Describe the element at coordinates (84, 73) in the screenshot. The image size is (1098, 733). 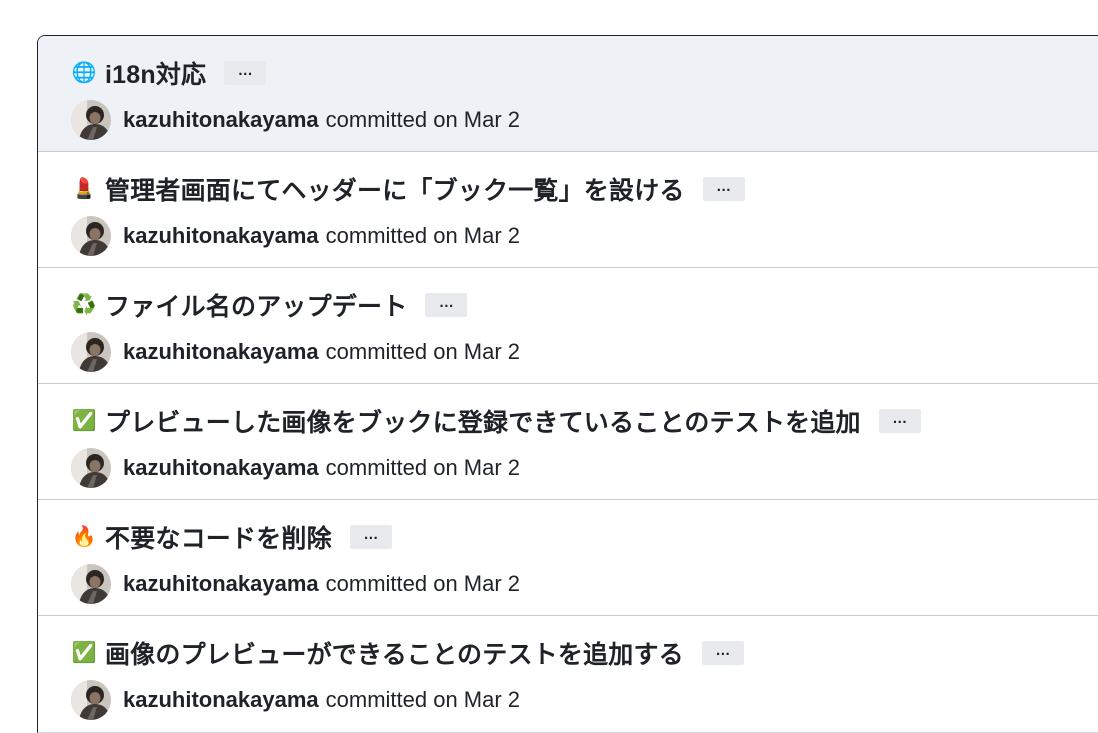
I see `globe-icon: 🌐` at that location.